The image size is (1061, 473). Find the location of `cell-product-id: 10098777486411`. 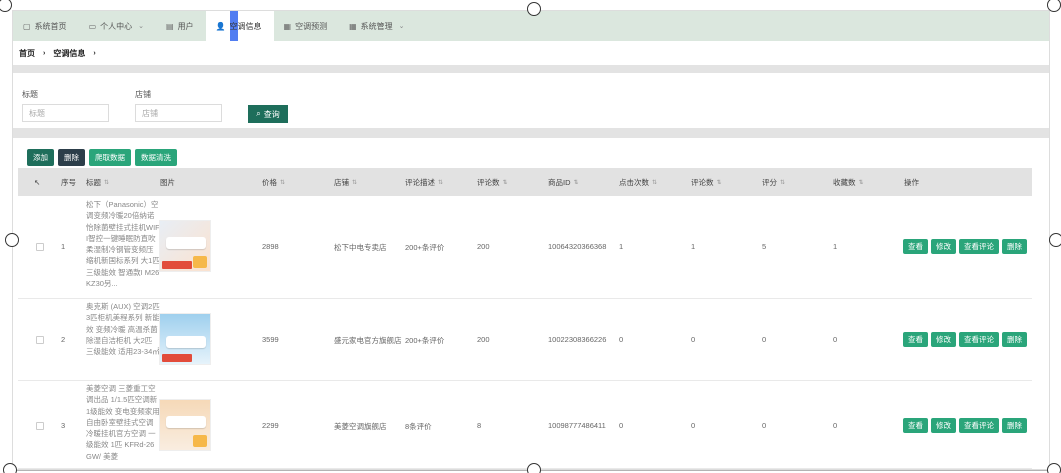

cell-product-id: 10098777486411 is located at coordinates (577, 425).